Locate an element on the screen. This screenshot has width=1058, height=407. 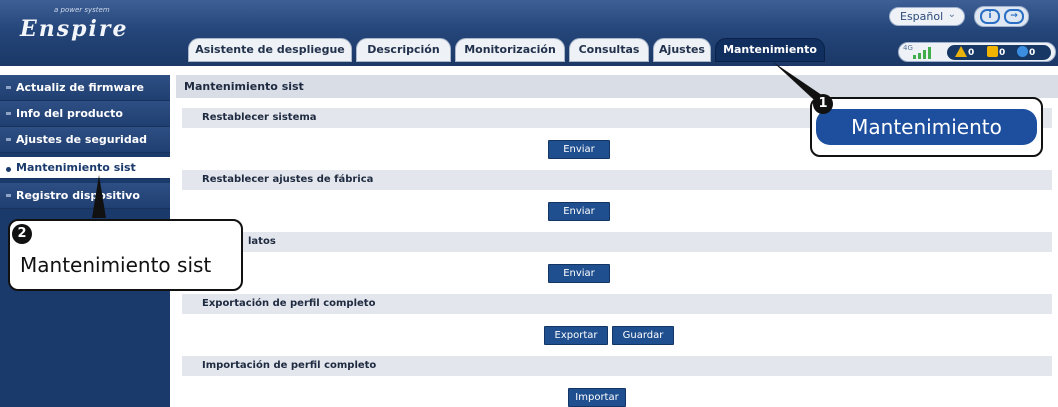
callout-2: Mantenimiento sist is located at coordinates (125, 255).